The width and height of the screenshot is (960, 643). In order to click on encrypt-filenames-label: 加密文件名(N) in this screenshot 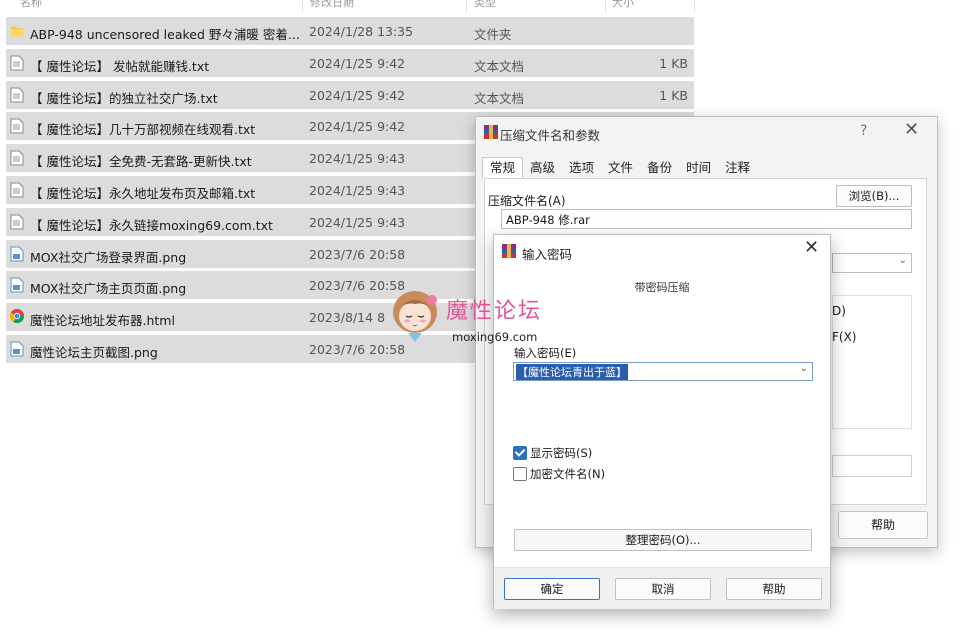, I will do `click(567, 474)`.